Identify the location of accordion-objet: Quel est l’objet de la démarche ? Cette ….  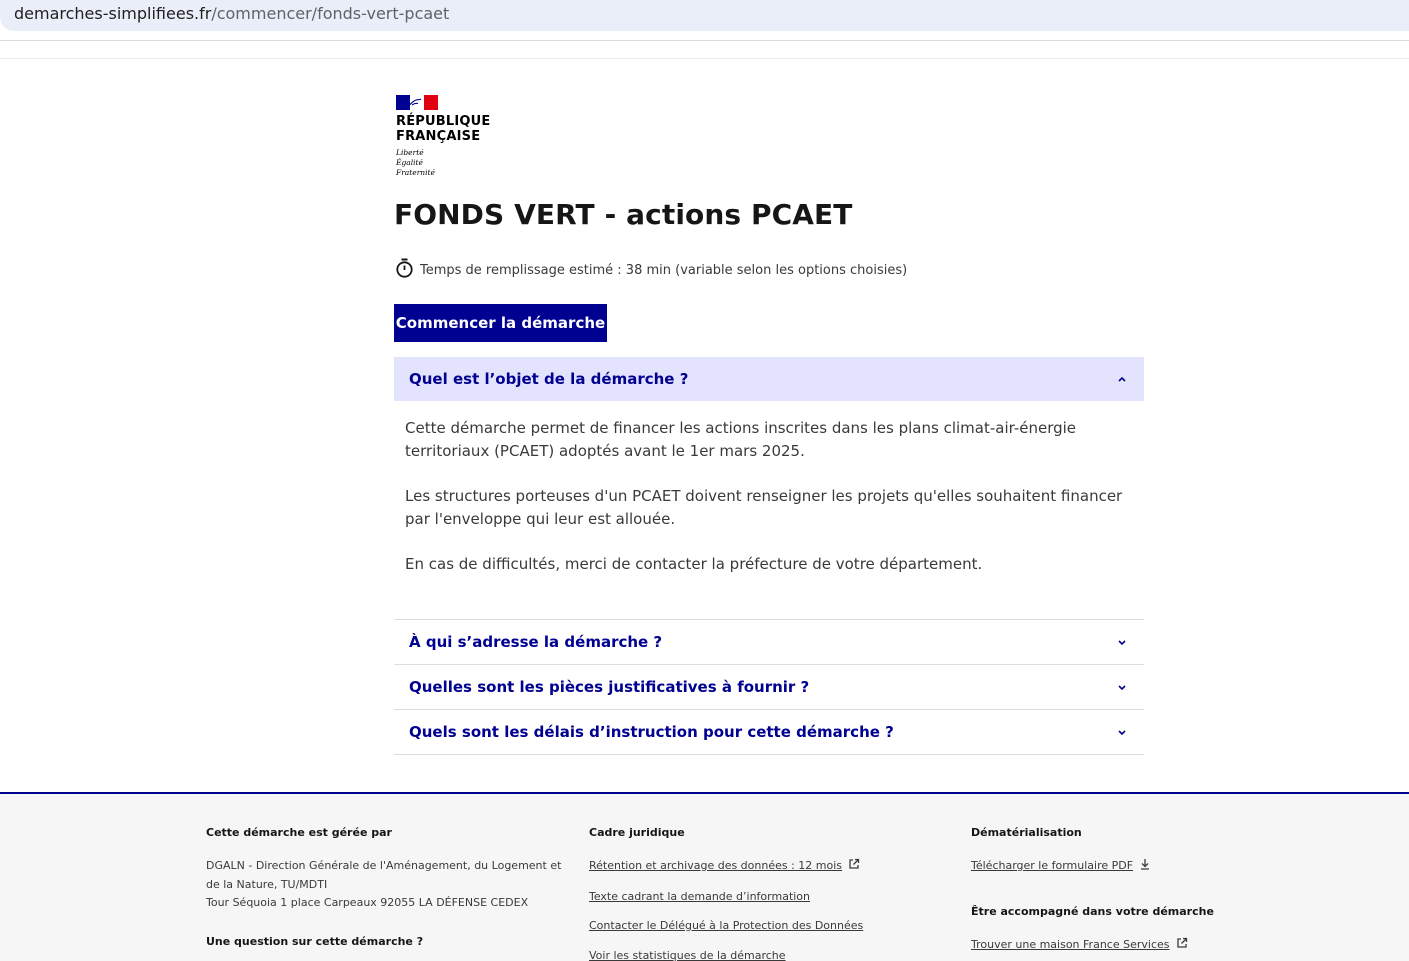
(769, 477).